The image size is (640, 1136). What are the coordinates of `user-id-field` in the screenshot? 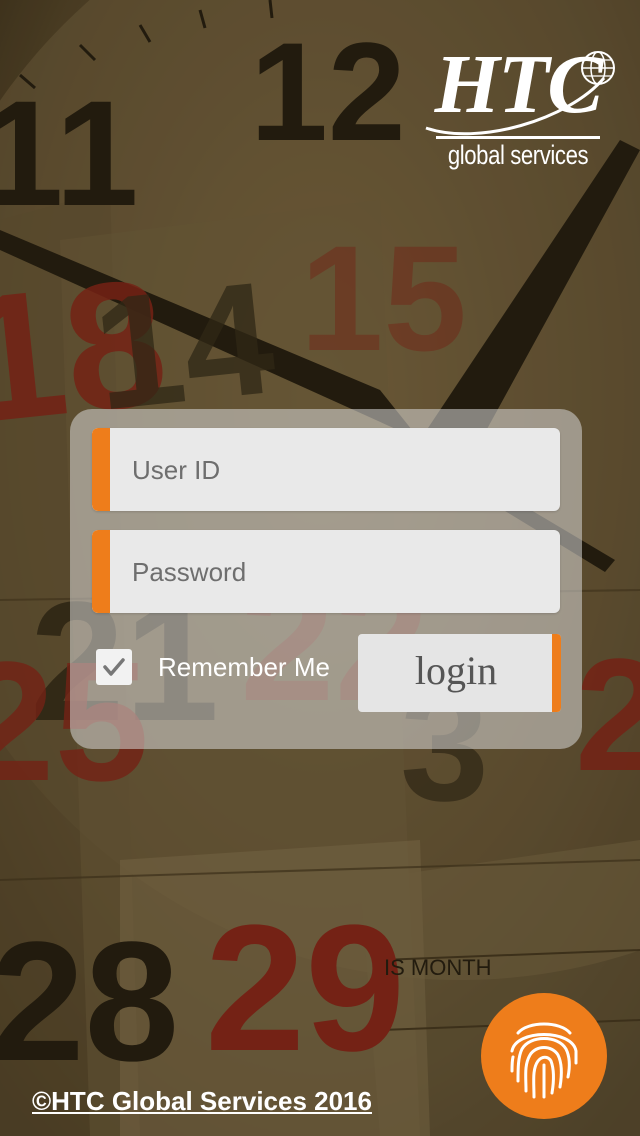 It's located at (326, 469).